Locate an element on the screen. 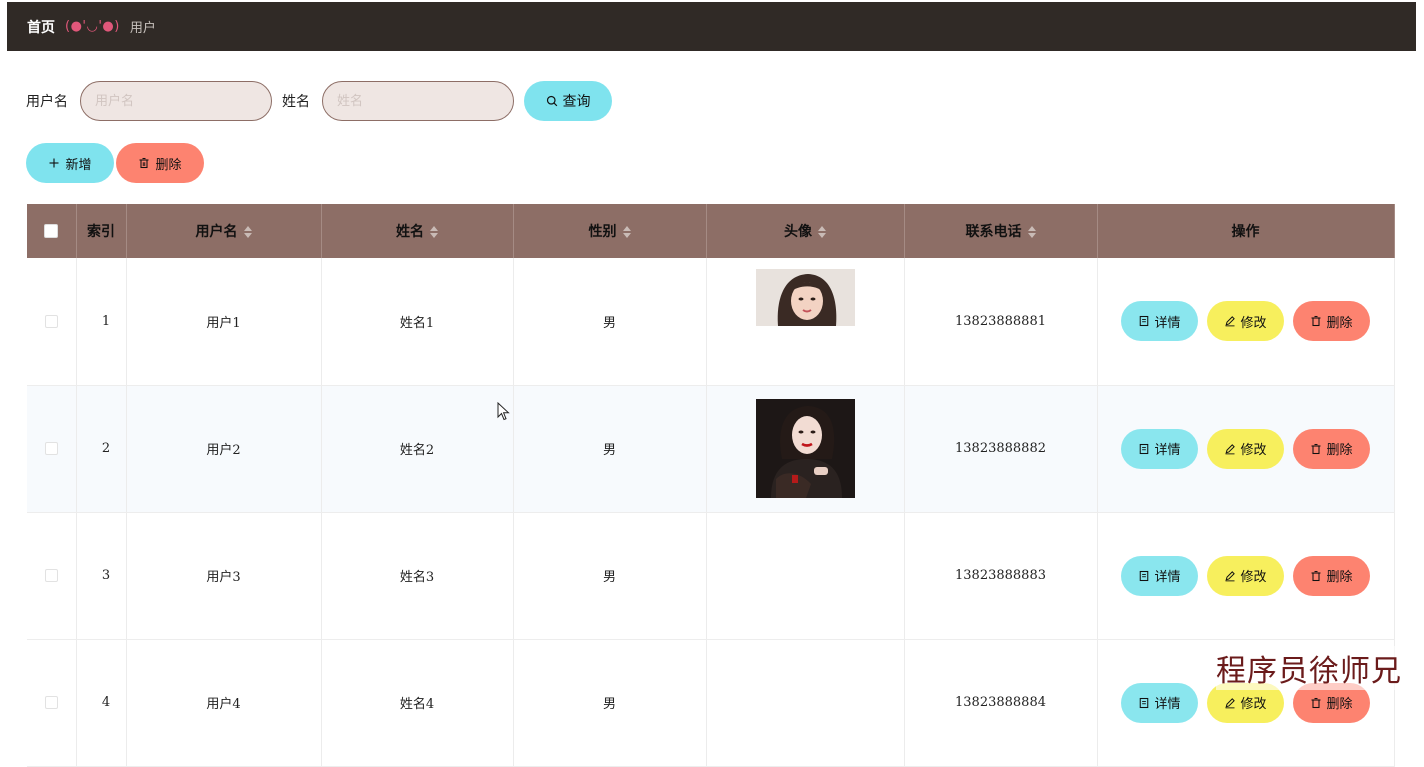  breadcrumb-current: 用户 is located at coordinates (142, 28).